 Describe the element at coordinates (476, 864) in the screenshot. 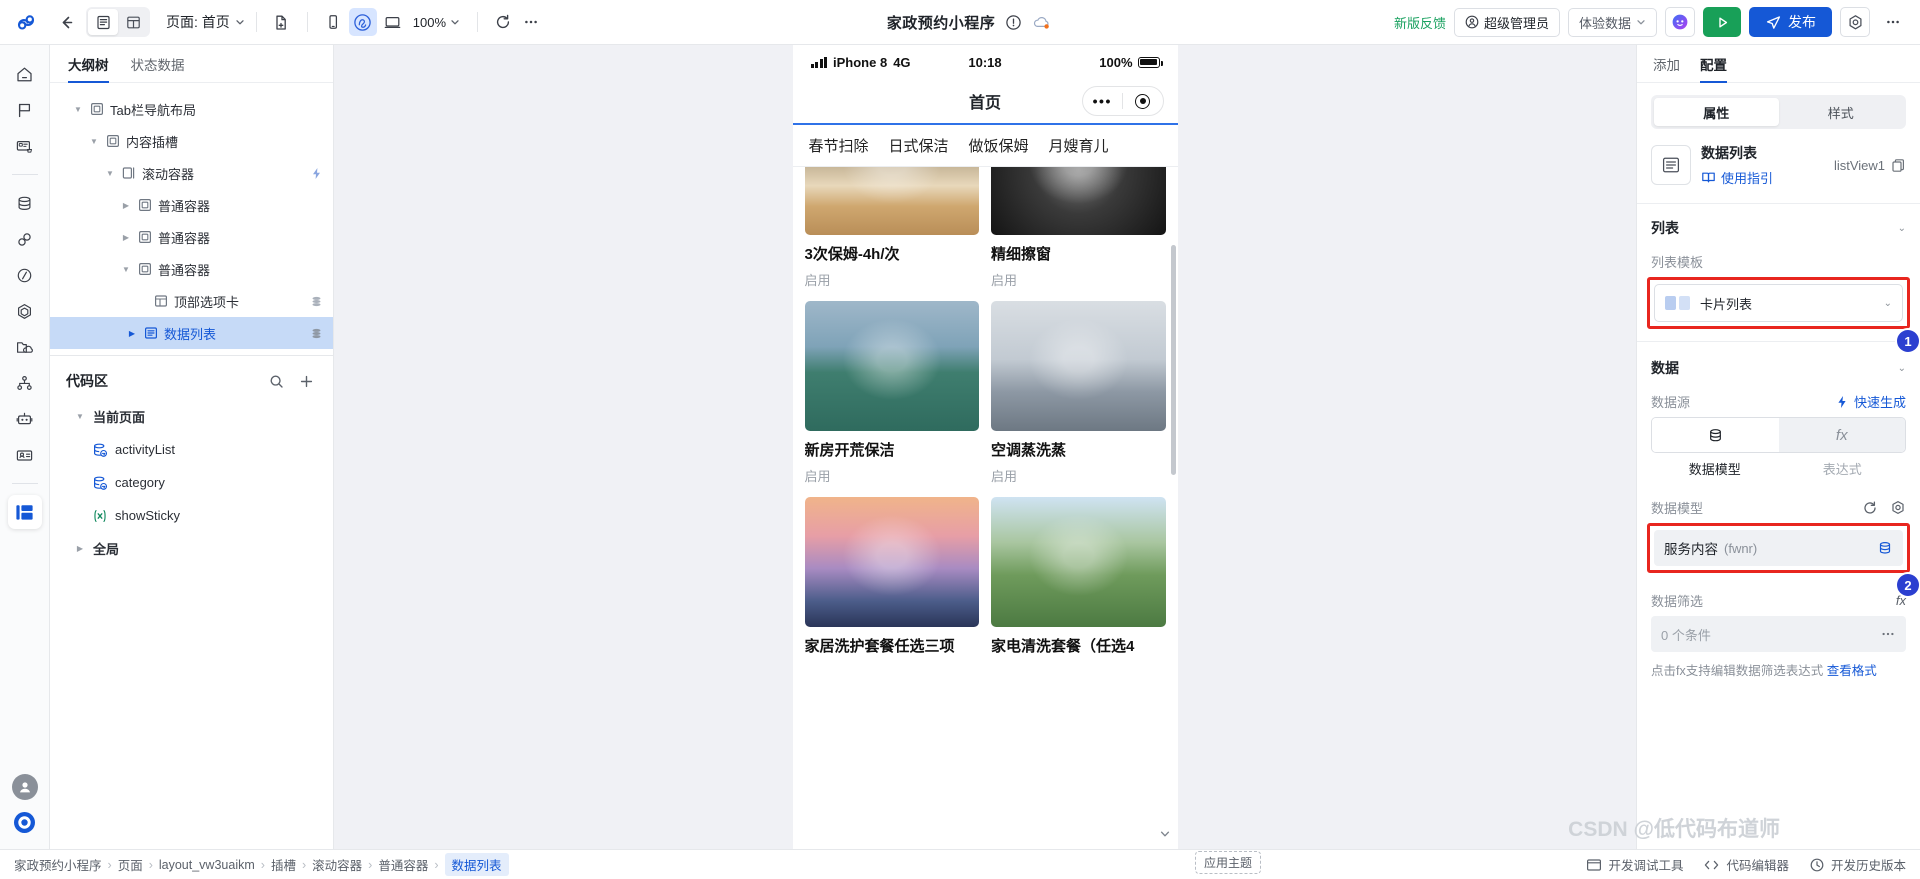

I see `breadcrumb-item-active: 数据列表` at that location.